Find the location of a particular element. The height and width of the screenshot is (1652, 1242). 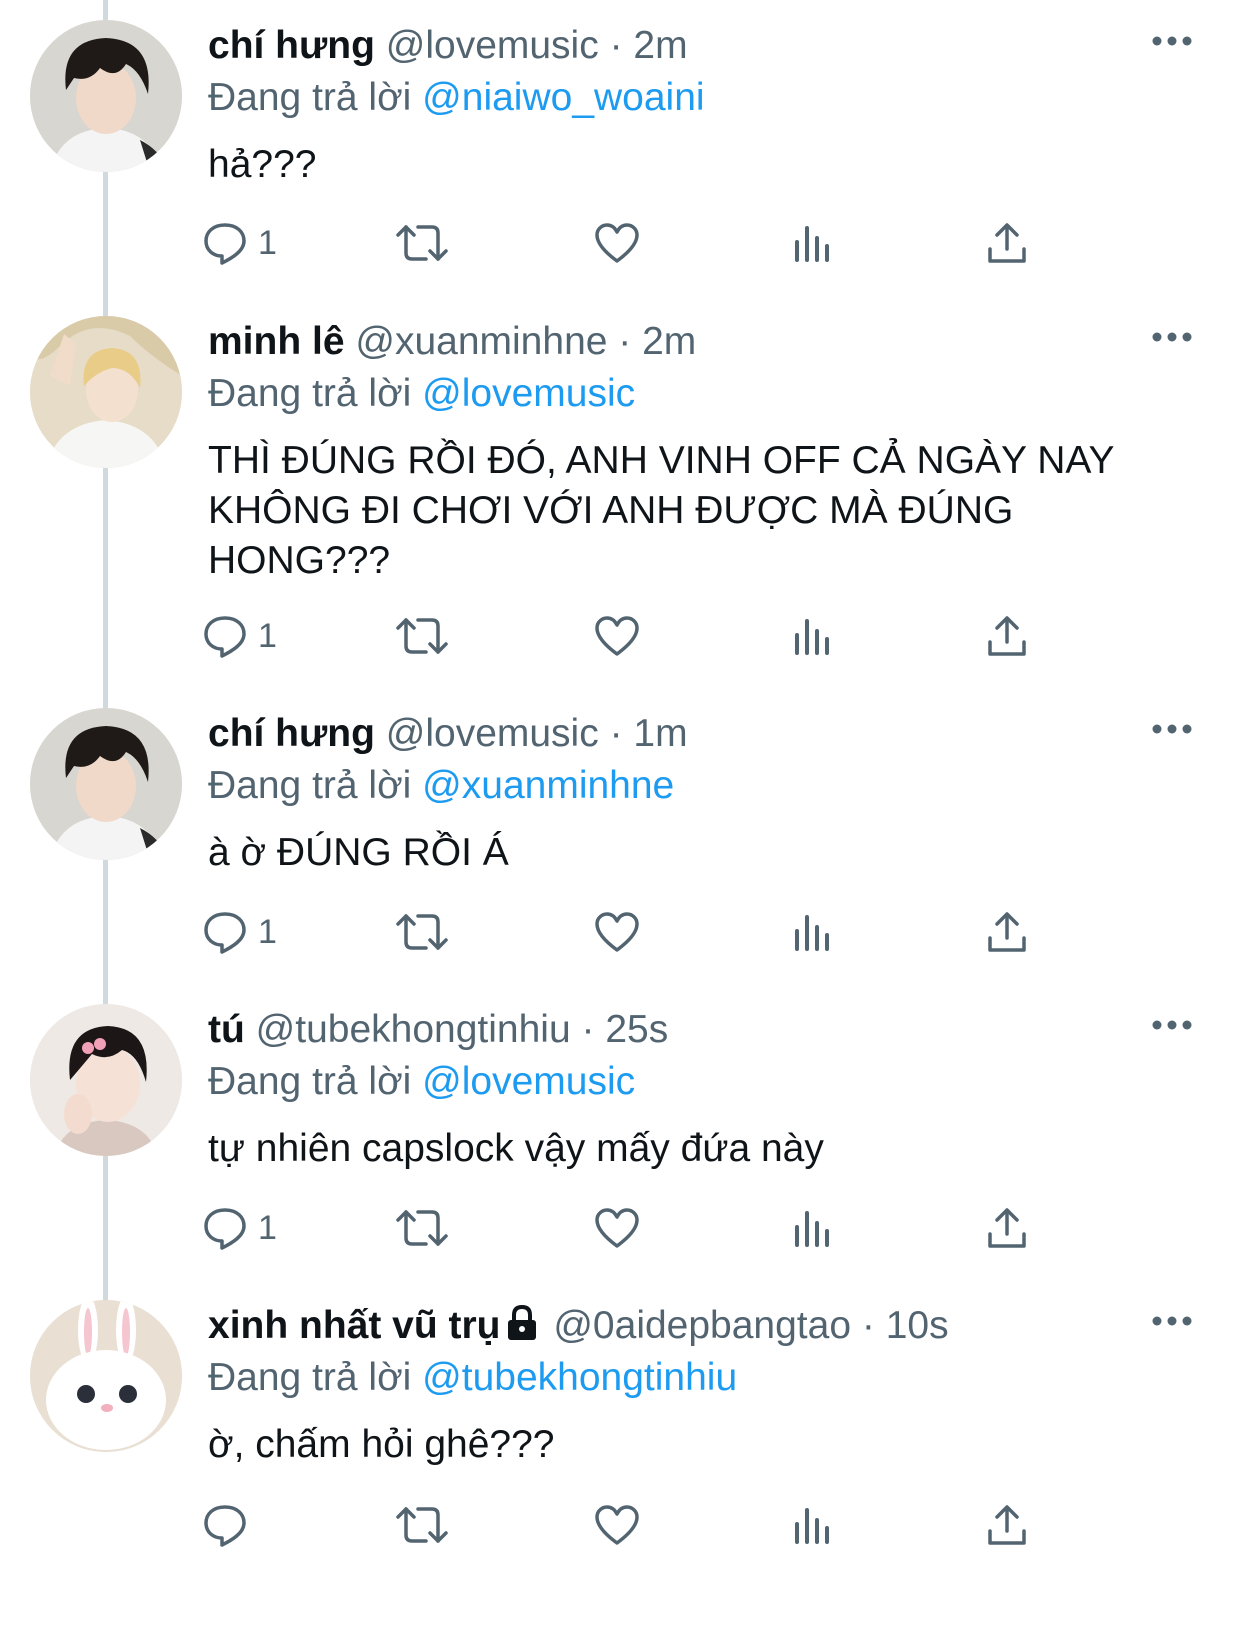

replying-to: Đang trả lời @xuanminhne is located at coordinates (441, 786).